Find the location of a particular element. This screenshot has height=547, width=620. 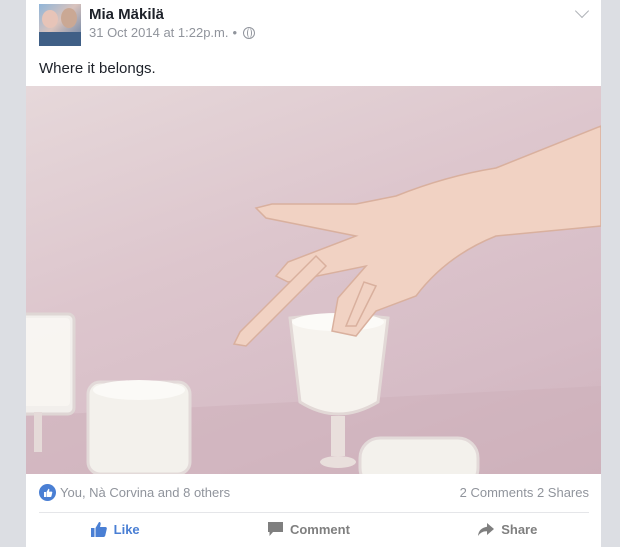

like-button: Like is located at coordinates (115, 529).